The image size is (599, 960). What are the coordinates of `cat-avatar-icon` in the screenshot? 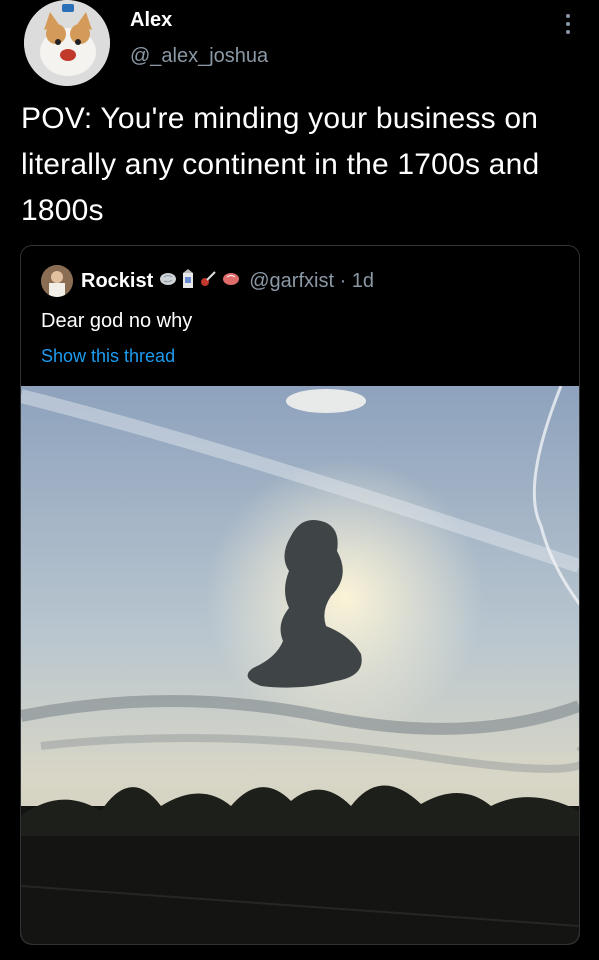 It's located at (67, 43).